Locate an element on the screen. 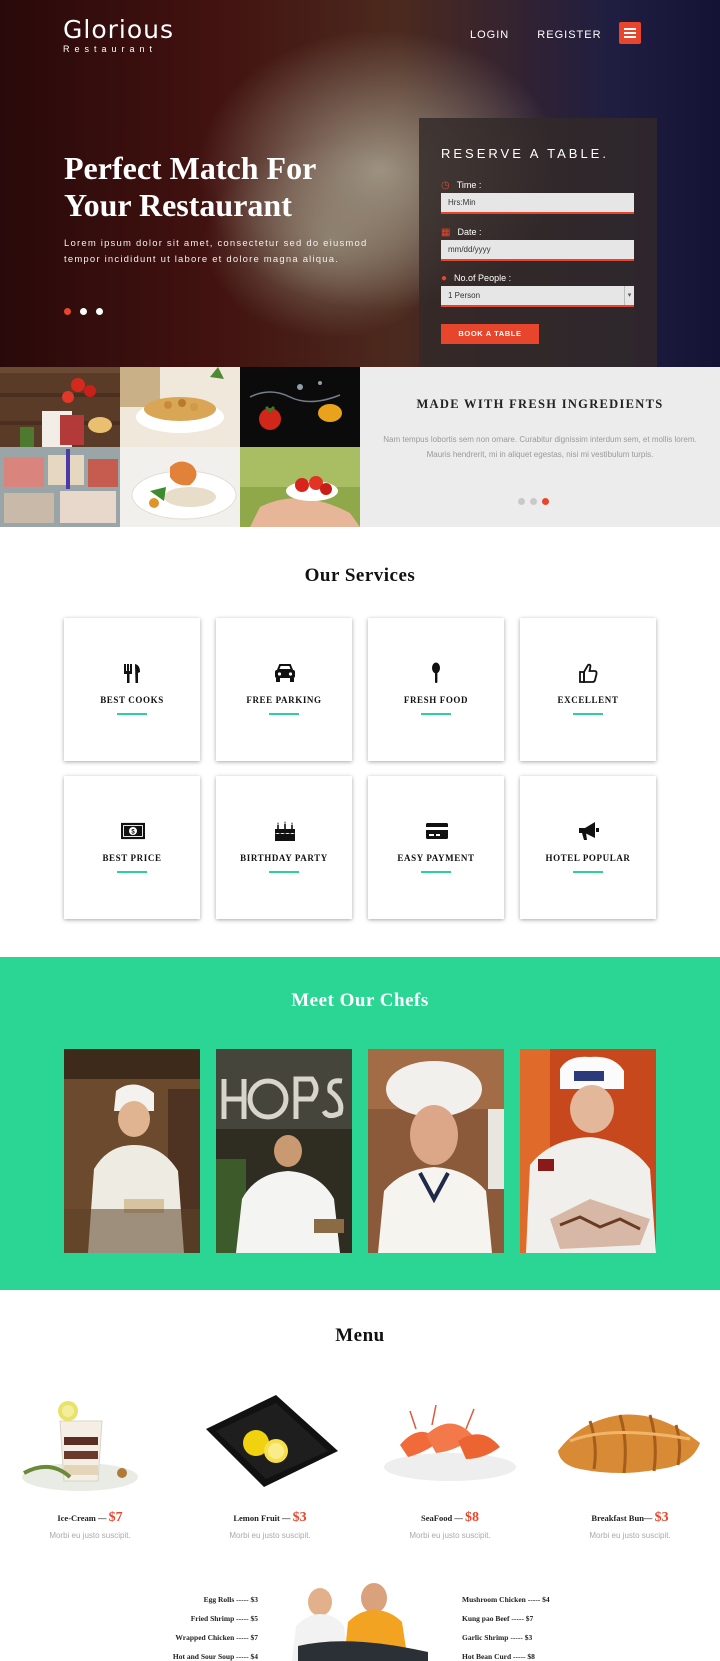  people-select: 1 Person ▾ is located at coordinates (537, 296).